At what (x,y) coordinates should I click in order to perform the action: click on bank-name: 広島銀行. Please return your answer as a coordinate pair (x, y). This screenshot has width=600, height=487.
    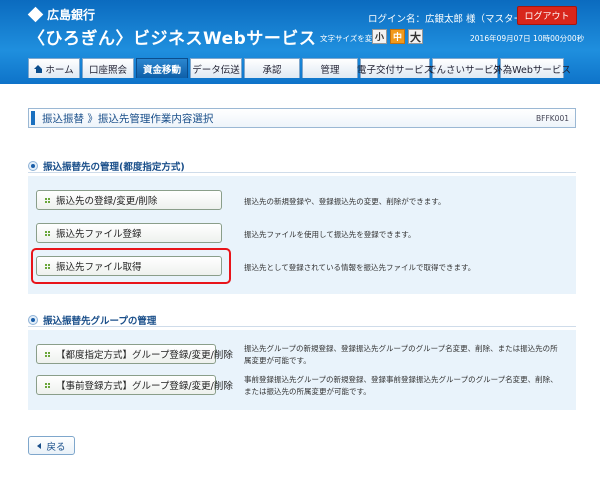
    Looking at the image, I should click on (71, 15).